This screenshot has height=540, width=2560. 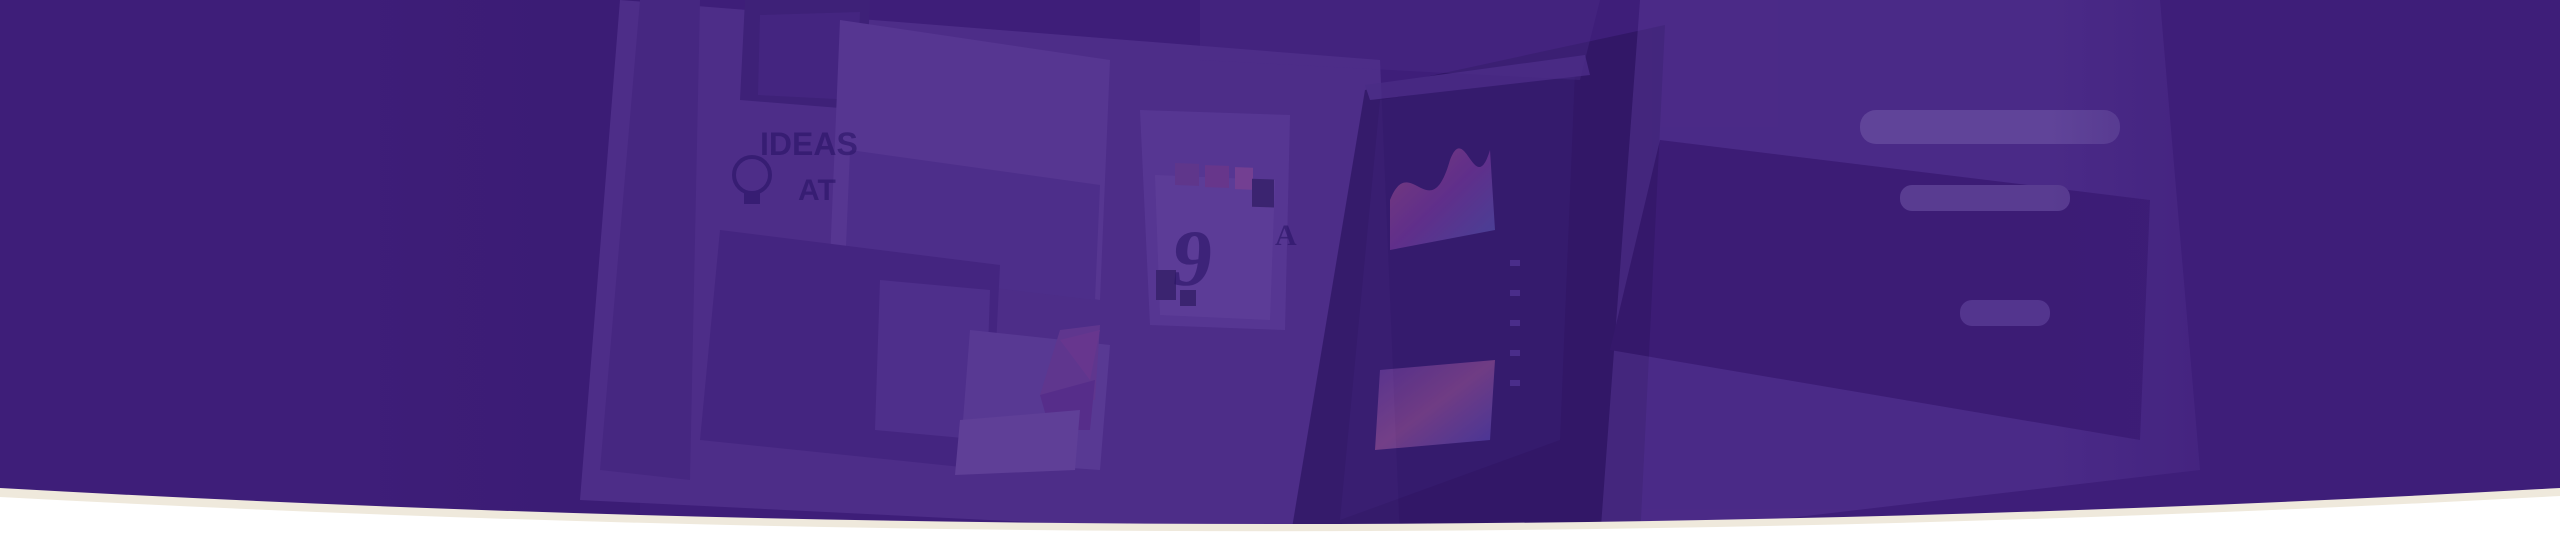 What do you see at coordinates (817, 190) in the screenshot?
I see `photo-text-at: AT` at bounding box center [817, 190].